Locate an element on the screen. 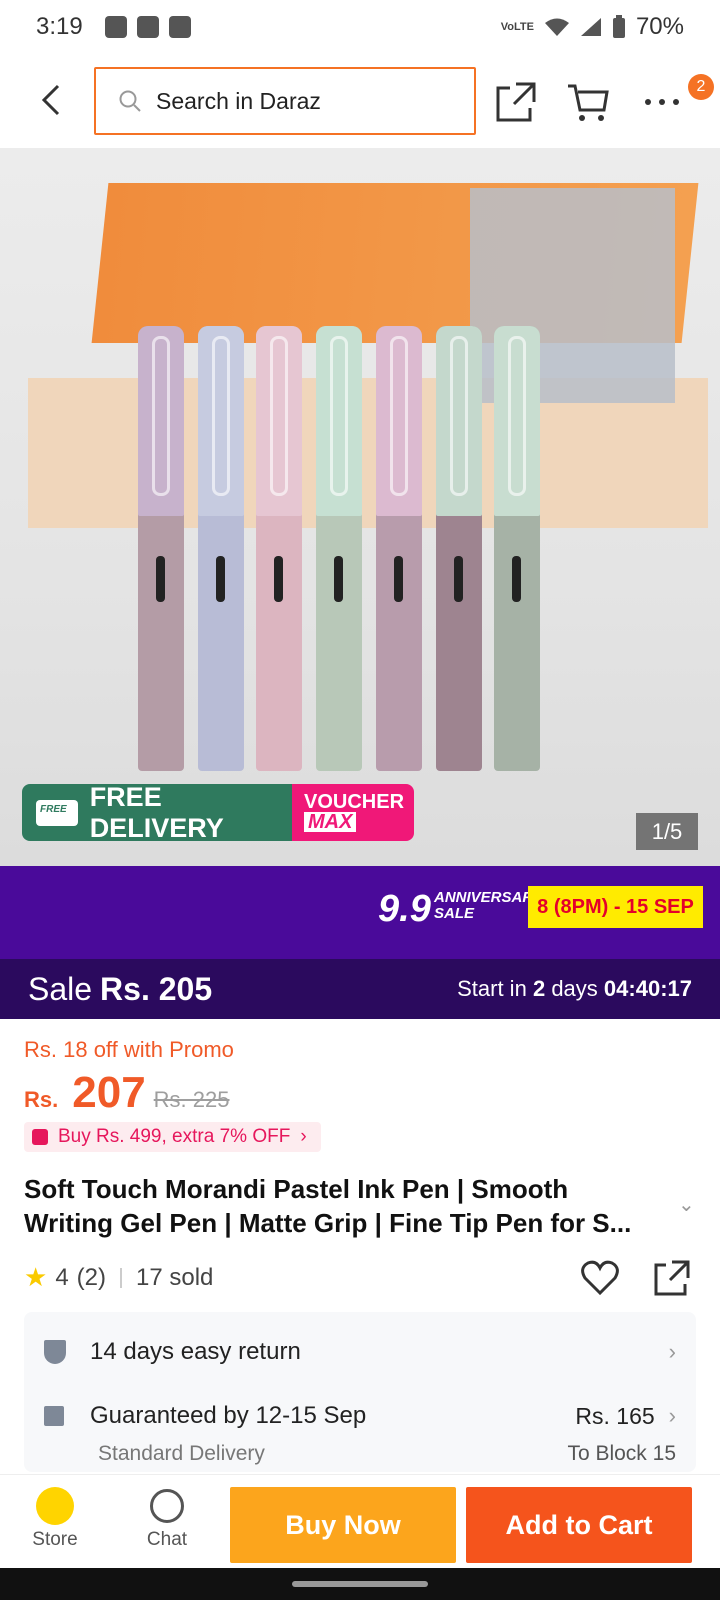 The height and width of the screenshot is (1600, 720). sale-label: Sale is located at coordinates (60, 988).